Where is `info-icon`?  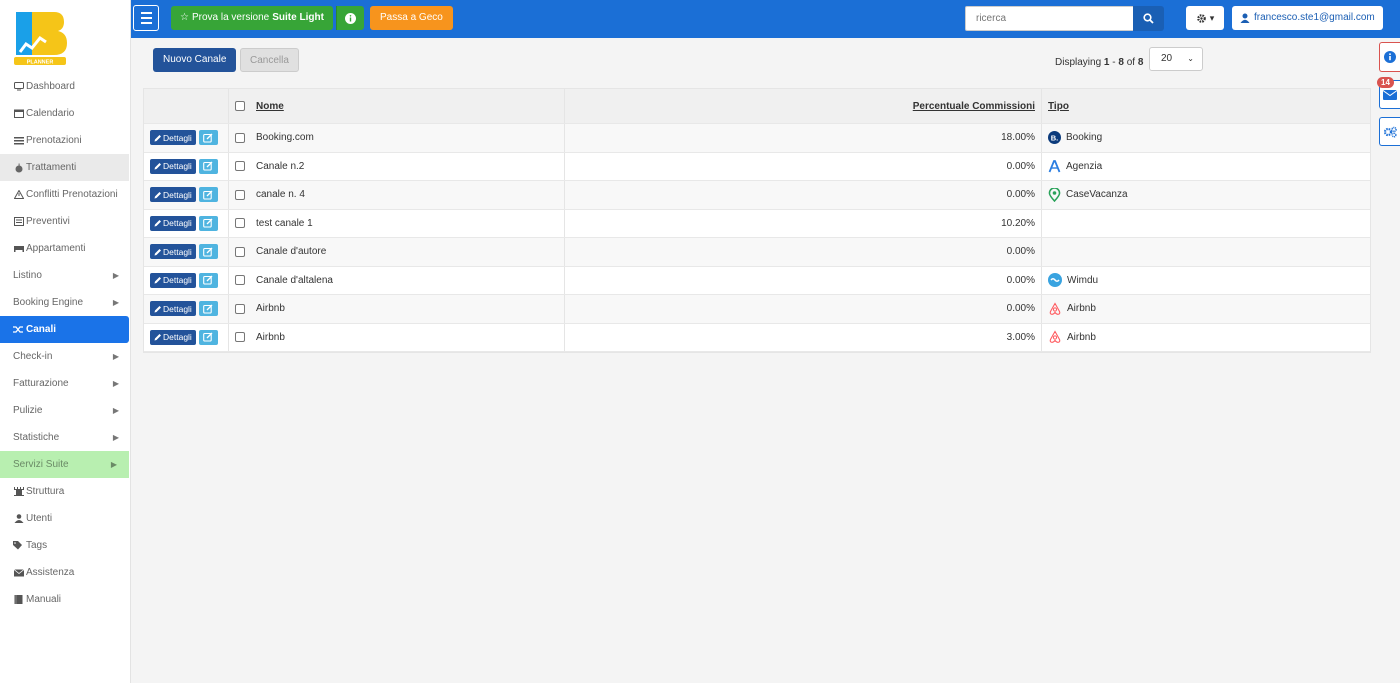
info-icon is located at coordinates (1390, 57).